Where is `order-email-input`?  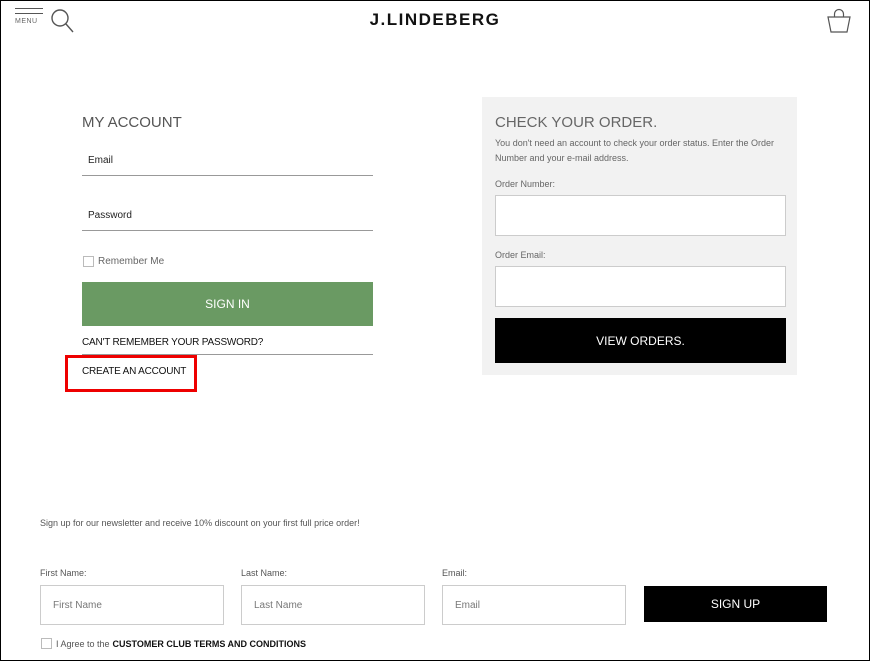
order-email-input is located at coordinates (640, 286).